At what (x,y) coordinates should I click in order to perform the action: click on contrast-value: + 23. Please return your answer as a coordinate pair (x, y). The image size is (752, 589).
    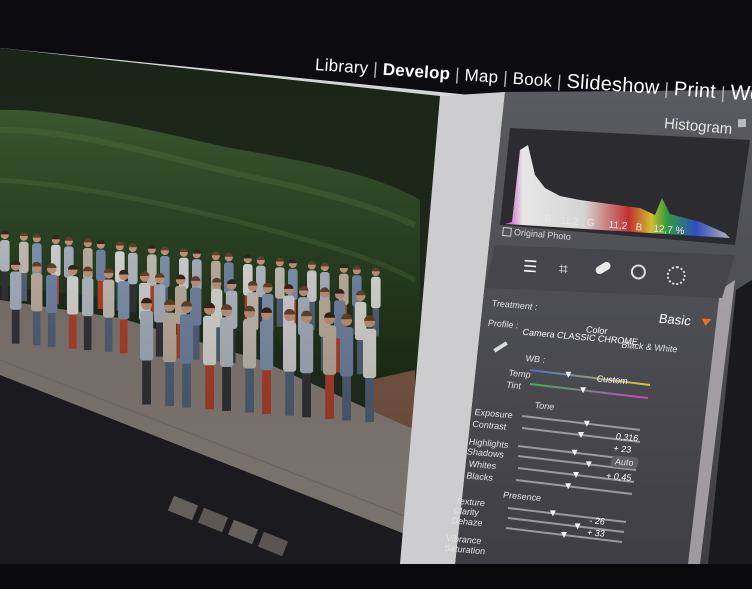
    Looking at the image, I should click on (623, 448).